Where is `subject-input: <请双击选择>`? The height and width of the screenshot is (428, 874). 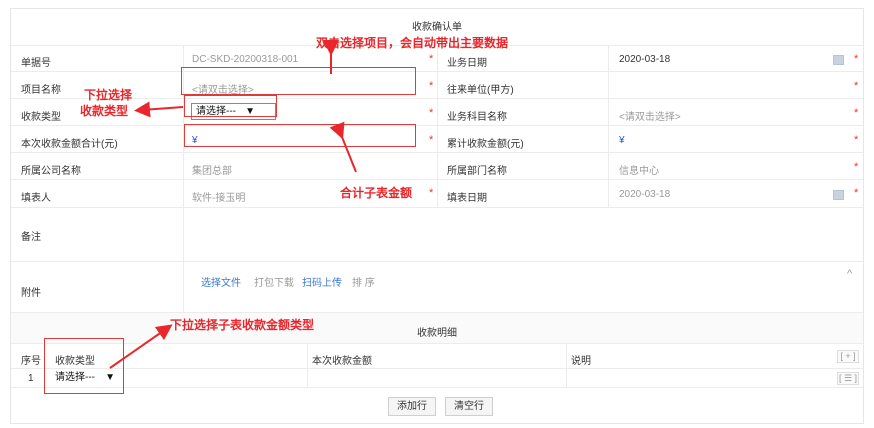 subject-input: <请双击选择> is located at coordinates (650, 115).